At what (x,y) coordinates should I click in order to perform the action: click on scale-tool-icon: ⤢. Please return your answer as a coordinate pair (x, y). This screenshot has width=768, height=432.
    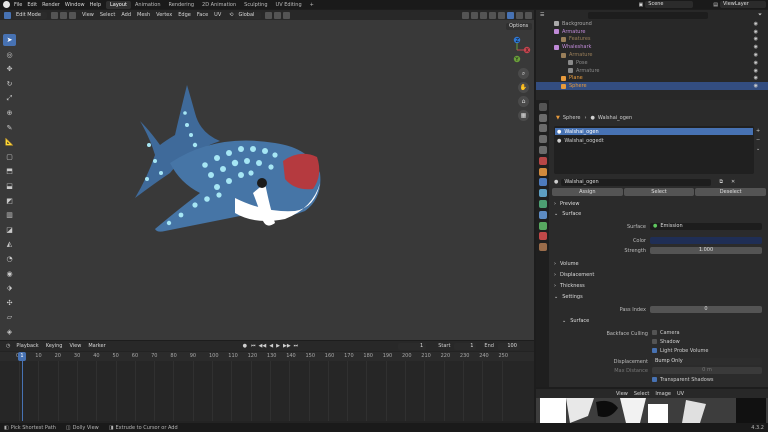
    Looking at the image, I should click on (9, 98).